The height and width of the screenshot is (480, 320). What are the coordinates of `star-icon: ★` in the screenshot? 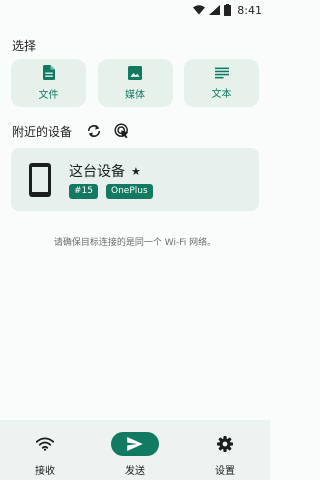 It's located at (136, 171).